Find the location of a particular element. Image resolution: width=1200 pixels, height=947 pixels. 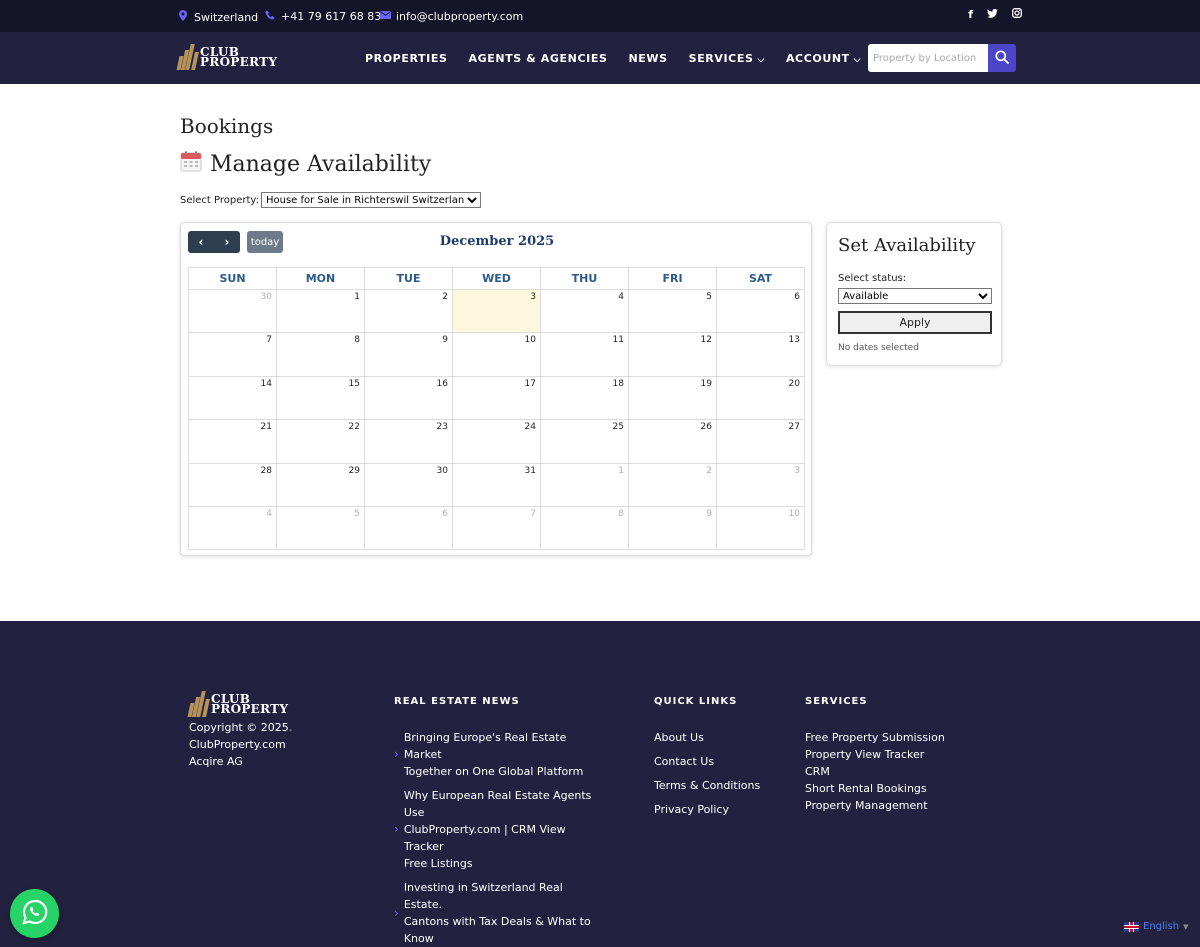

service-link: Short Rental Bookings is located at coordinates (875, 788).